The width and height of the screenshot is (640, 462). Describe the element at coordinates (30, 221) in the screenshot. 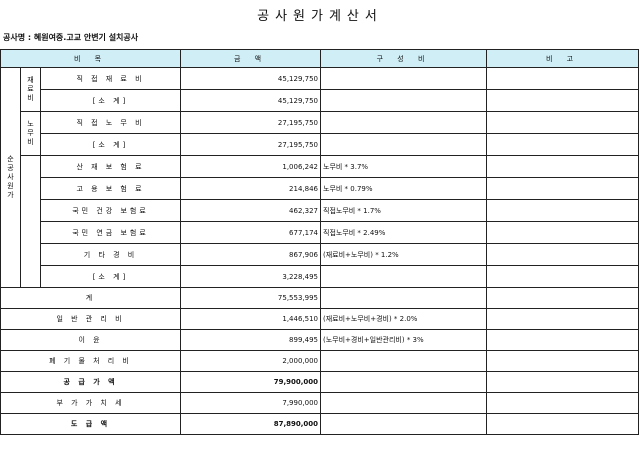

I see `expense-group-cell` at that location.